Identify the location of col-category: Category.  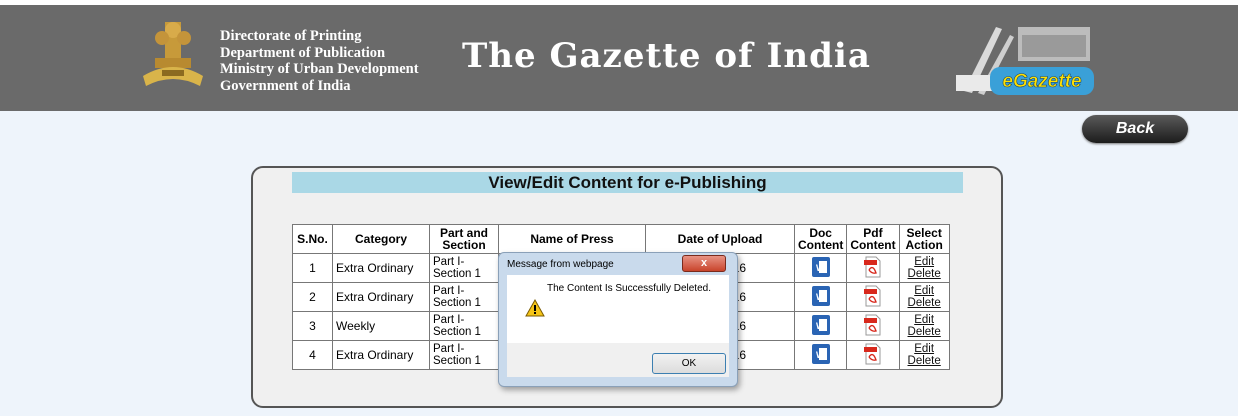
(381, 239).